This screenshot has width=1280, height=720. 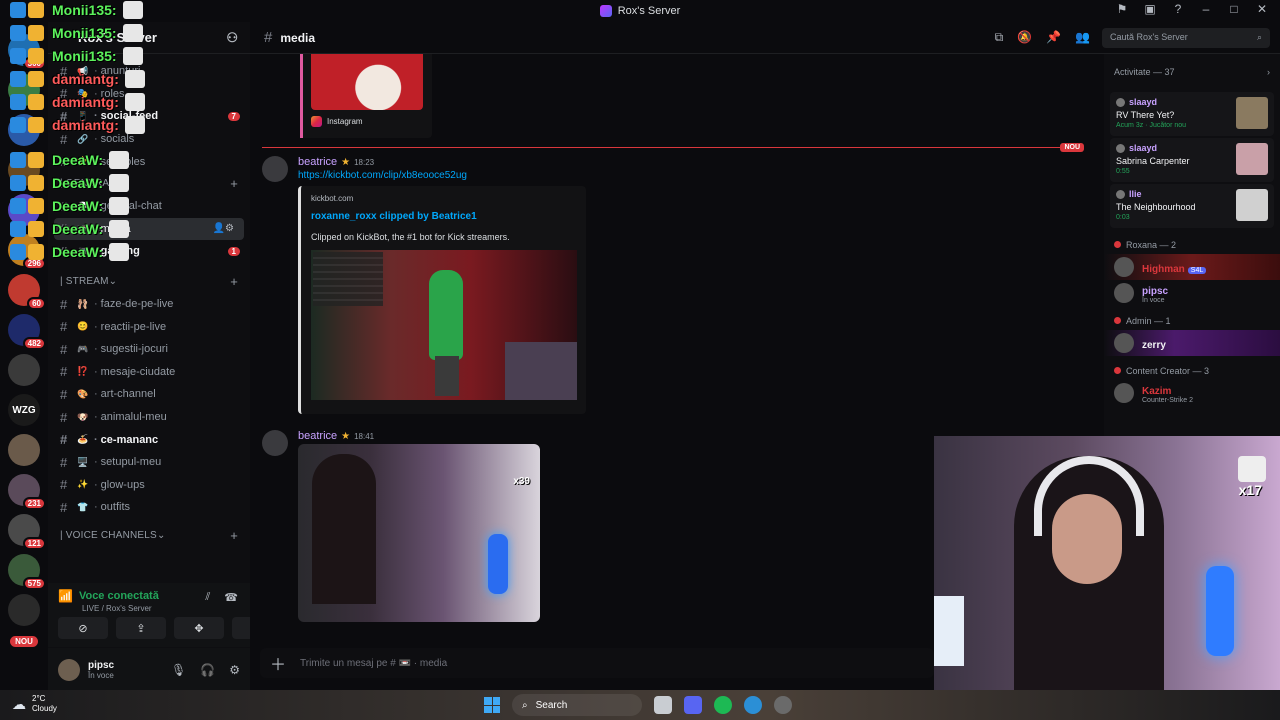 What do you see at coordinates (149, 394) in the screenshot?
I see `channel-art-channel: # 🎨 · art-channel` at bounding box center [149, 394].